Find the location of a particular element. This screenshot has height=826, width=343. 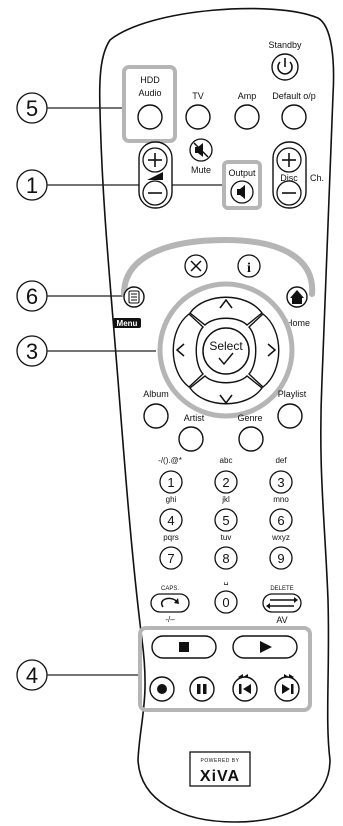

key-9: wxyz 9 is located at coordinates (281, 551).